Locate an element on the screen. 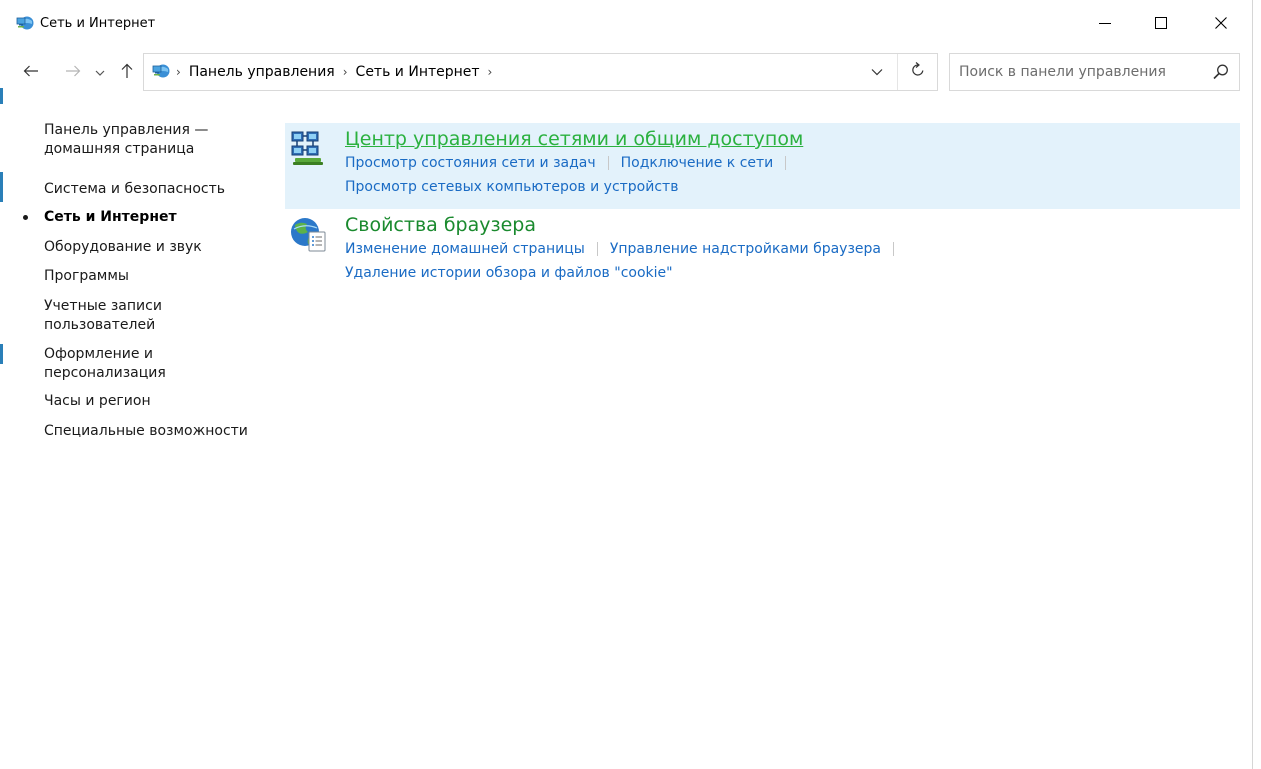 This screenshot has height=769, width=1261. search-box is located at coordinates (1094, 72).